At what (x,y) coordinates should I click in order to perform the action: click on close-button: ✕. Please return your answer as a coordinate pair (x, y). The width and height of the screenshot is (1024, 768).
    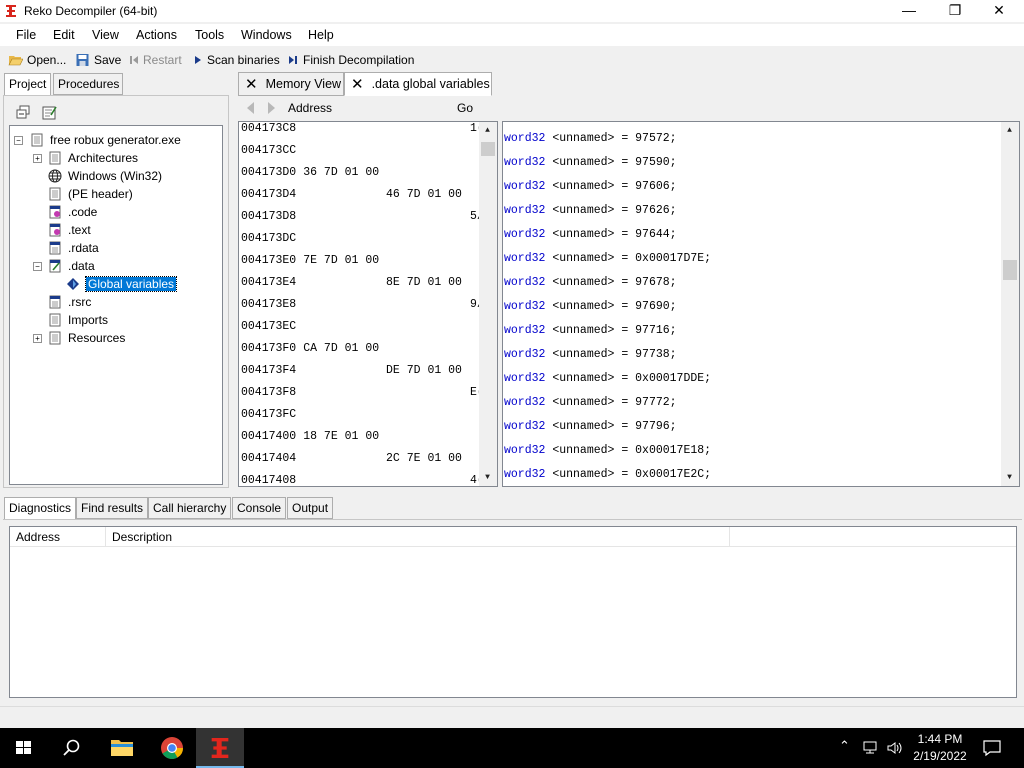
    Looking at the image, I should click on (999, 11).